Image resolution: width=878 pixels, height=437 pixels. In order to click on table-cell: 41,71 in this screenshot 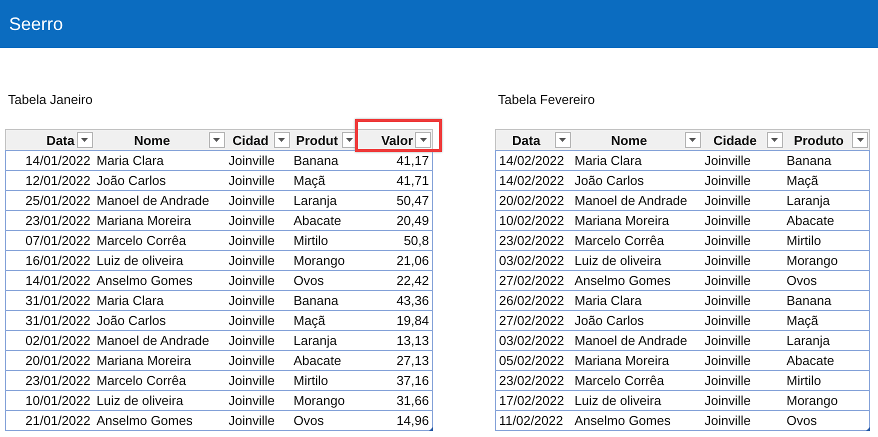, I will do `click(412, 180)`.